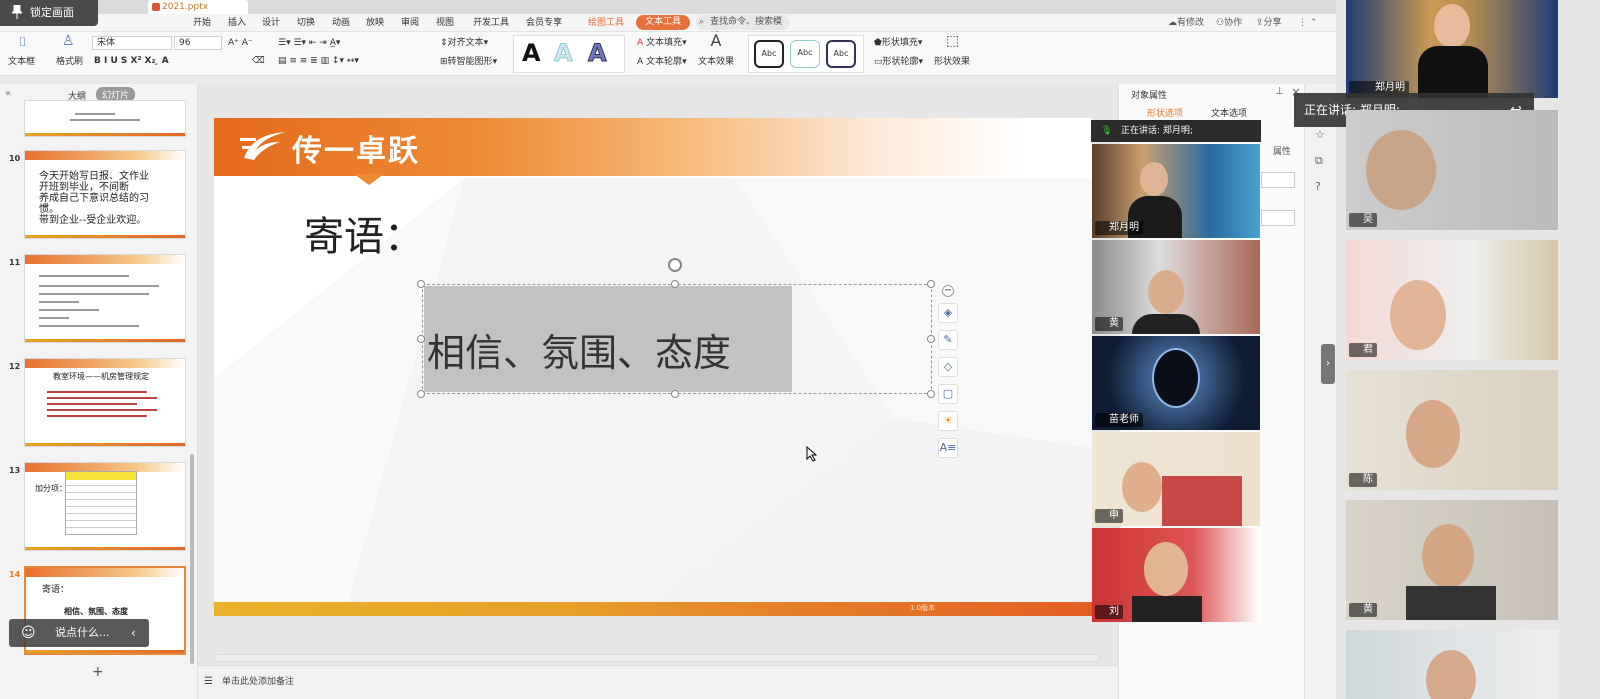 The image size is (1600, 699). I want to click on slide-title: 寄语：, so click(364, 233).